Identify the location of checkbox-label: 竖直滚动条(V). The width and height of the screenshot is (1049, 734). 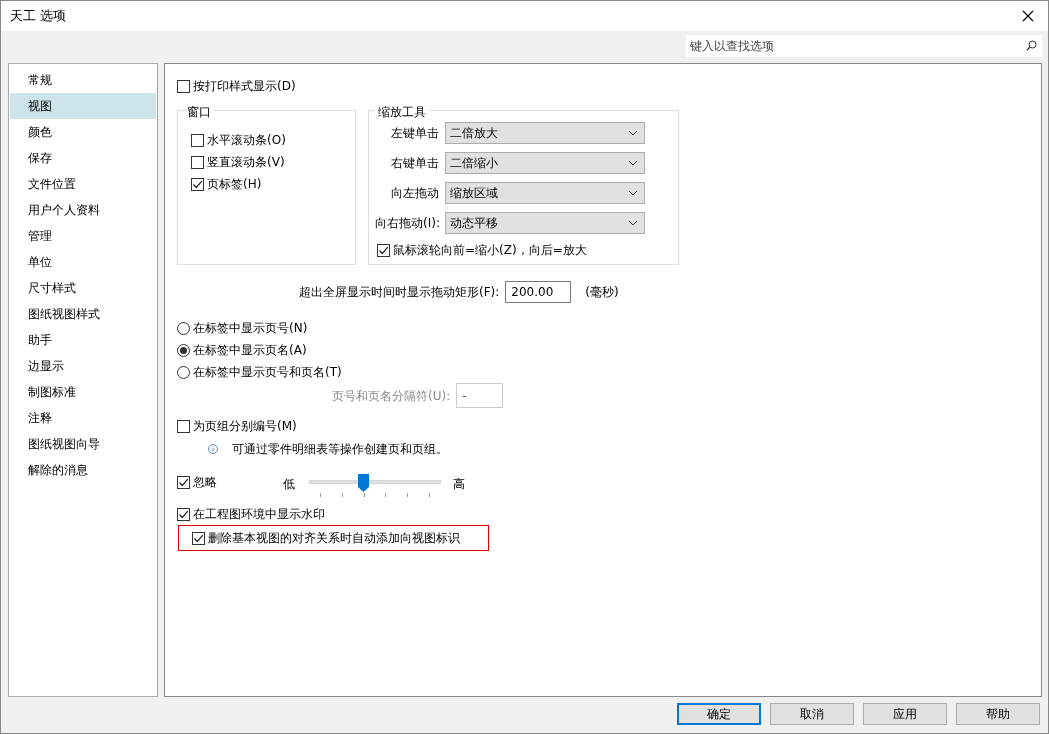
(246, 162).